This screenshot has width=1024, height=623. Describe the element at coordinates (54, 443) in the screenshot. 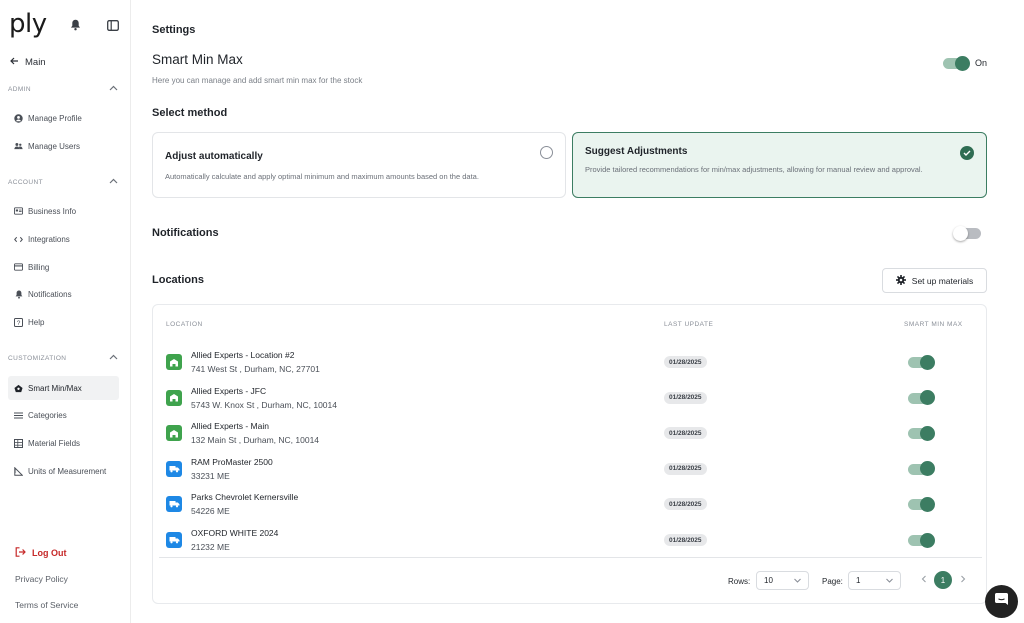

I see `sidebar-item-label: Material Fields` at that location.